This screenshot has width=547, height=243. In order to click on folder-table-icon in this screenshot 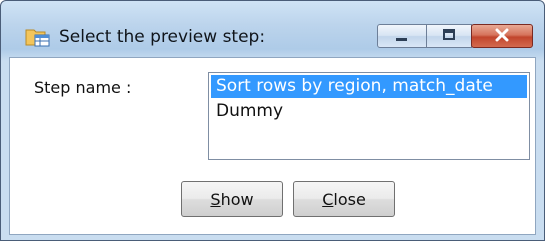, I will do `click(38, 37)`.